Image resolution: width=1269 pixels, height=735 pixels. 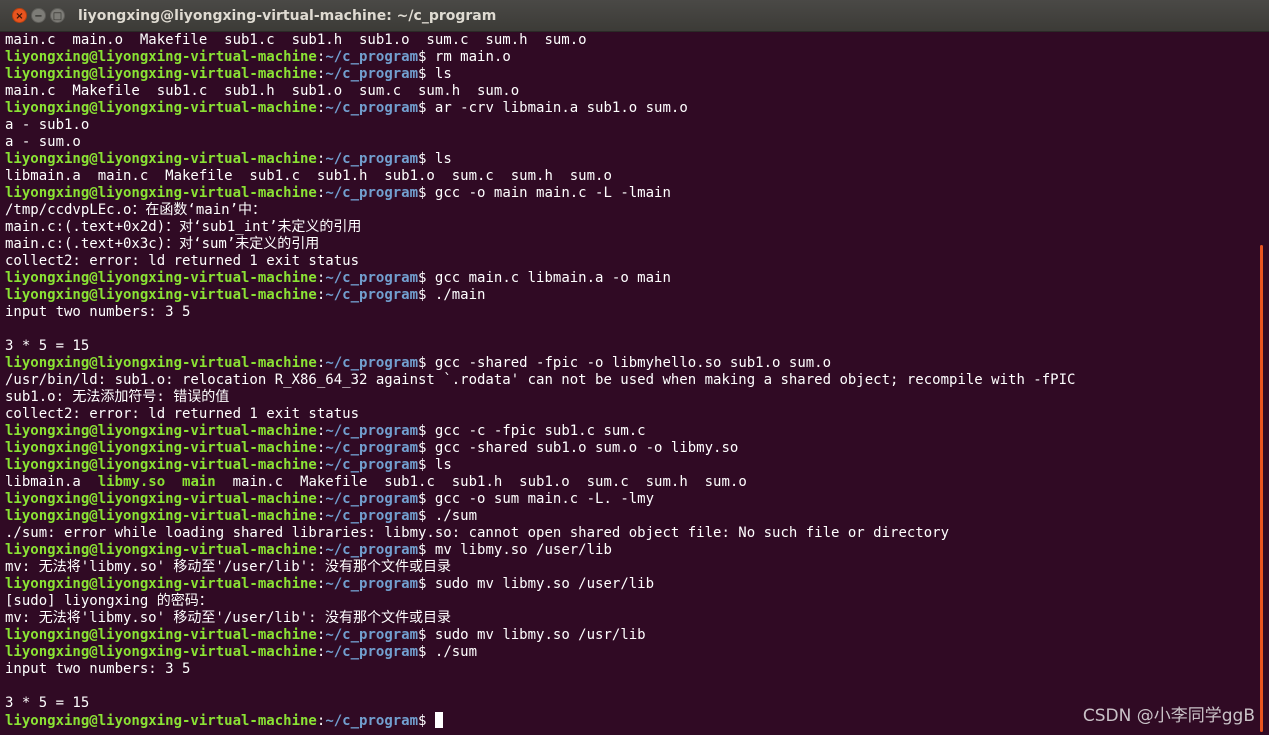 What do you see at coordinates (57, 15) in the screenshot?
I see `maximize-icon: □` at bounding box center [57, 15].